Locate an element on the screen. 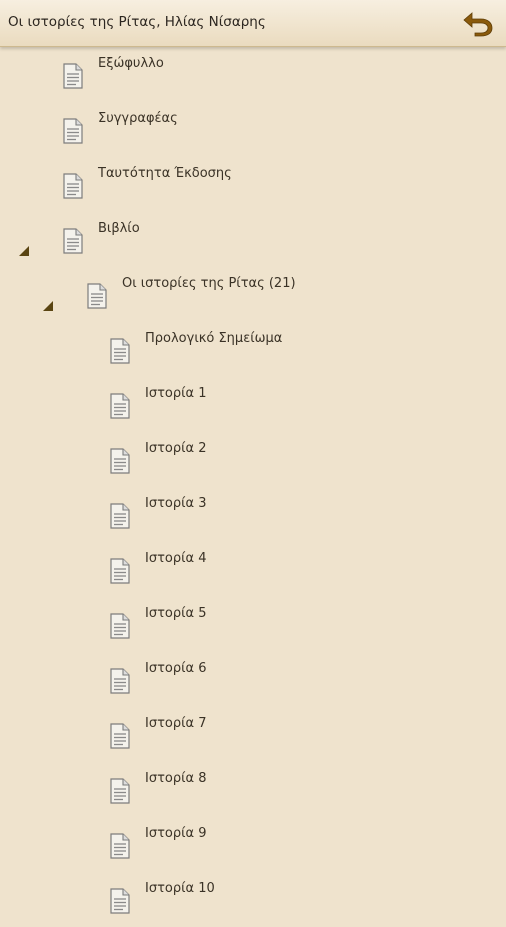 This screenshot has width=506, height=927. tree-item: Ιστορία 2 is located at coordinates (253, 459).